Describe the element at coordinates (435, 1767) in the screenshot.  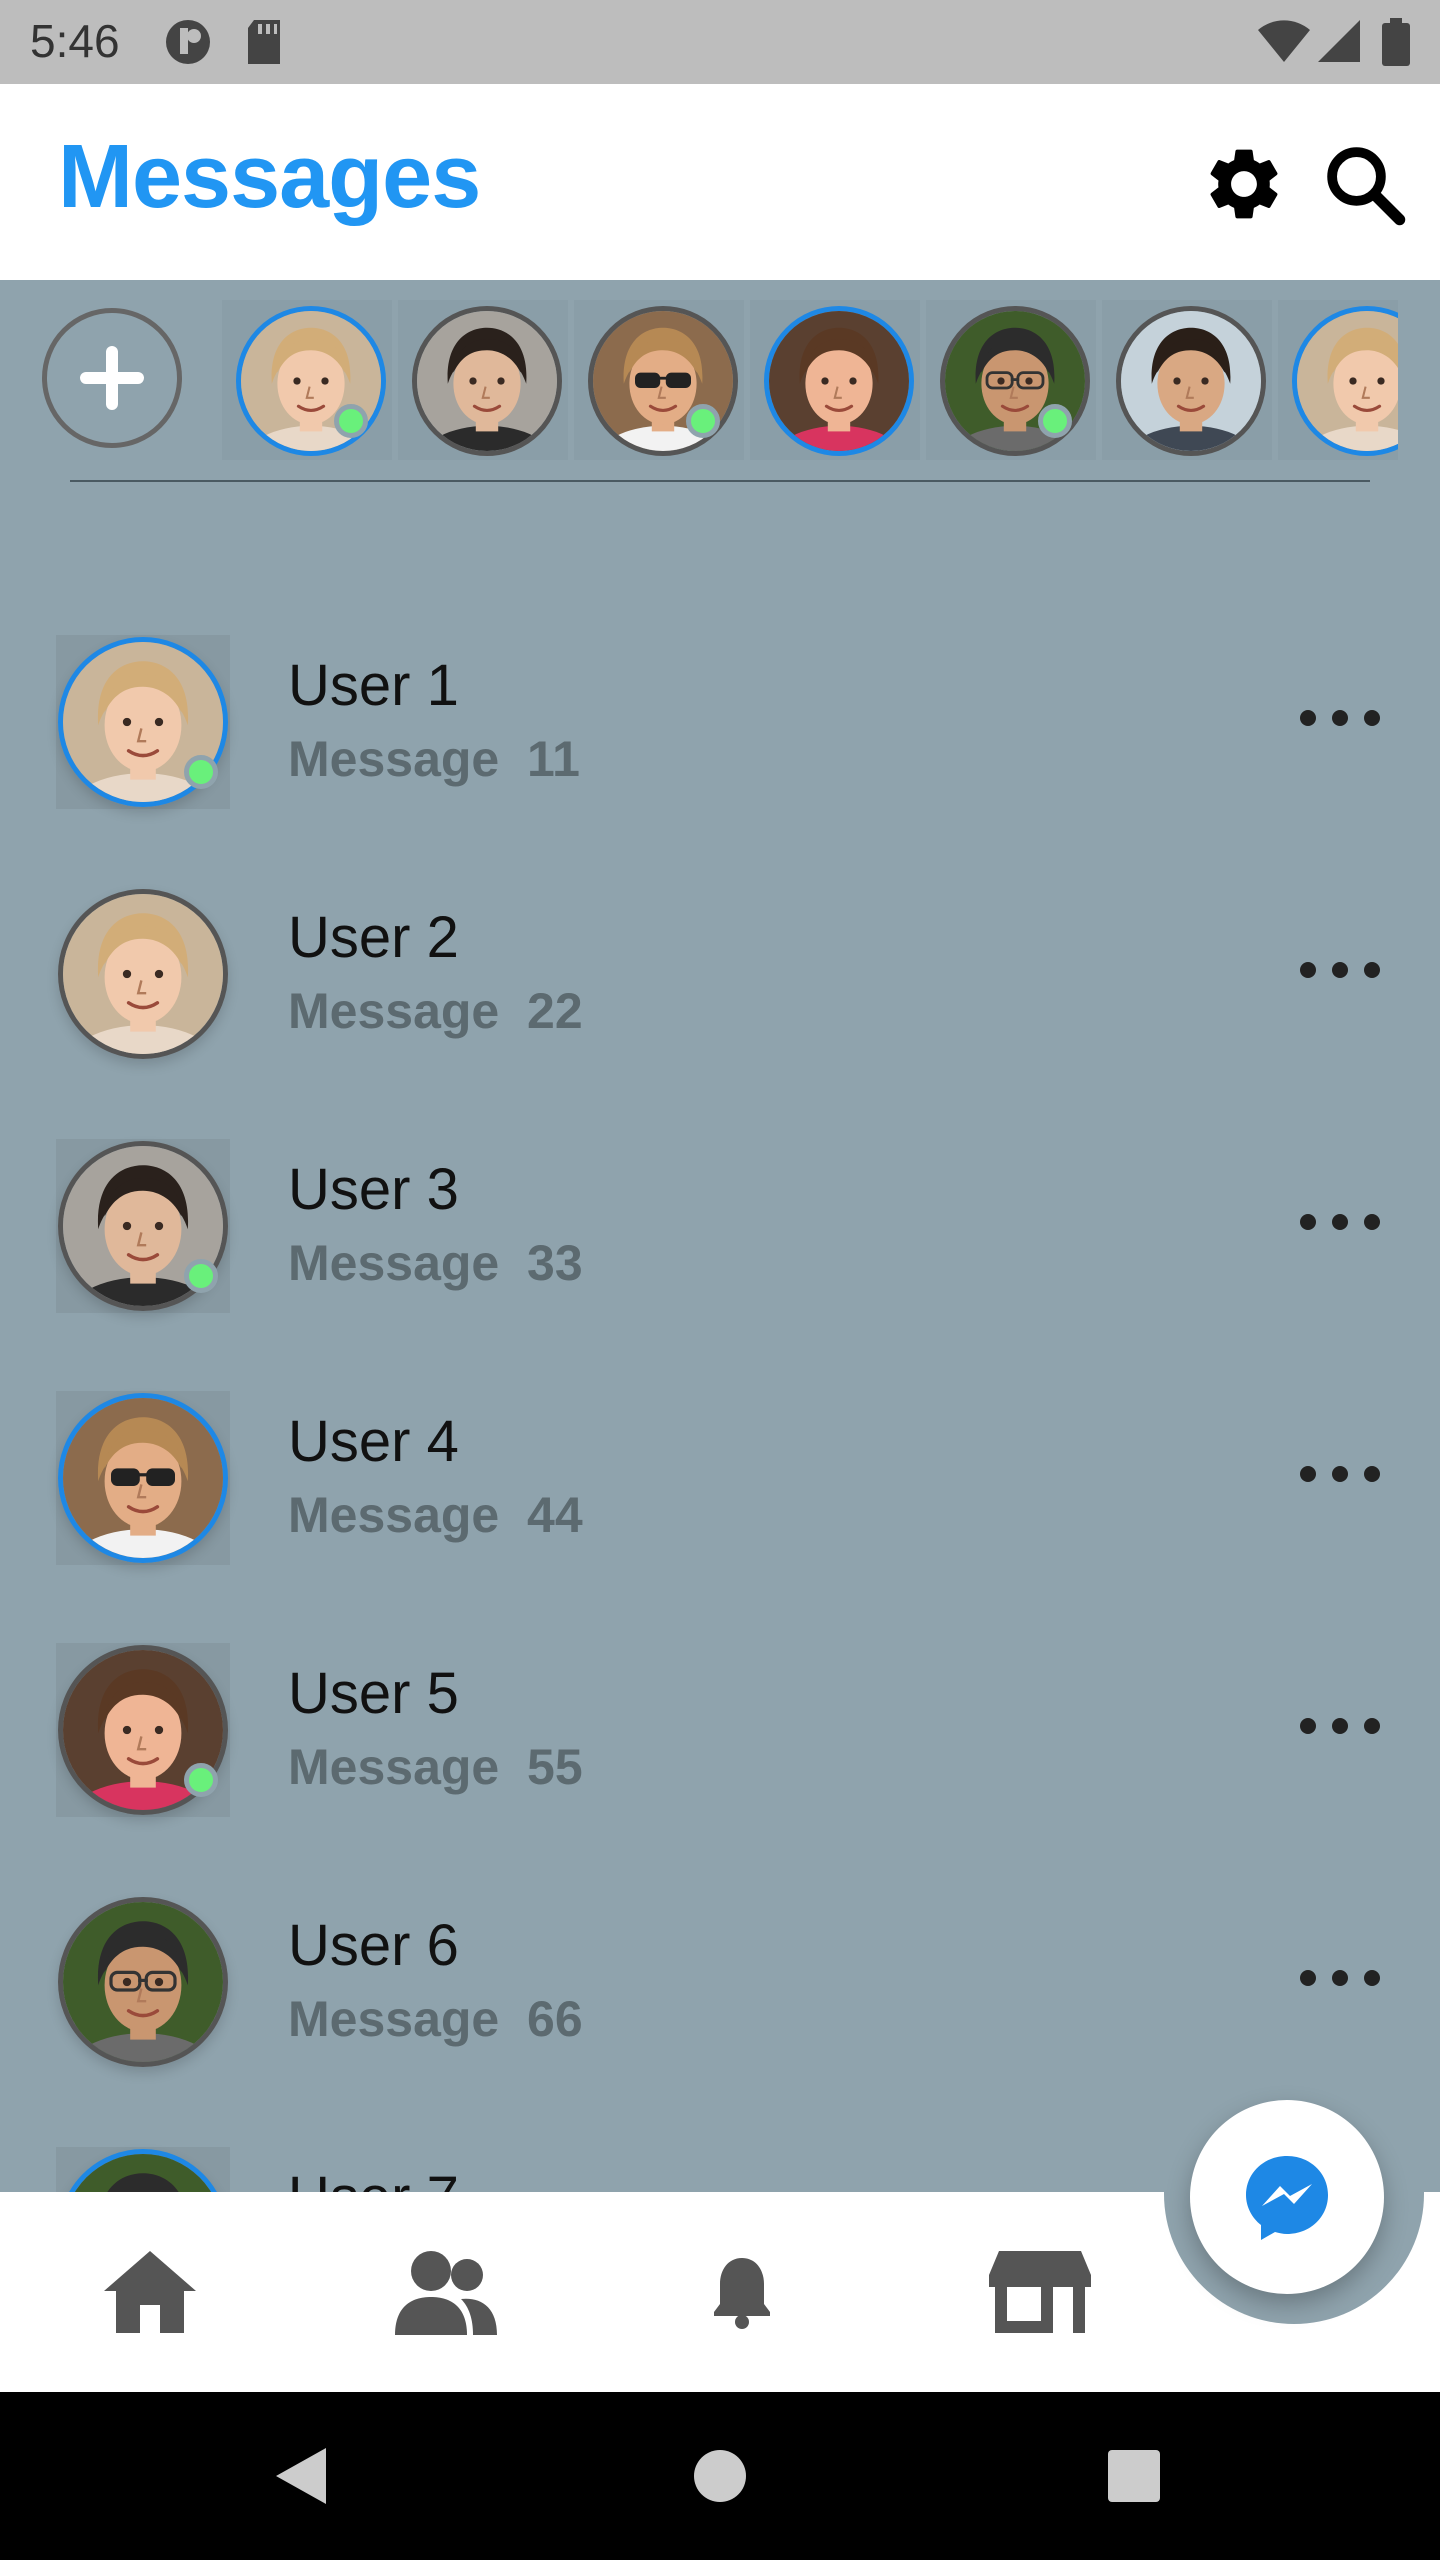
I see `conversation-preview: Message 55` at that location.